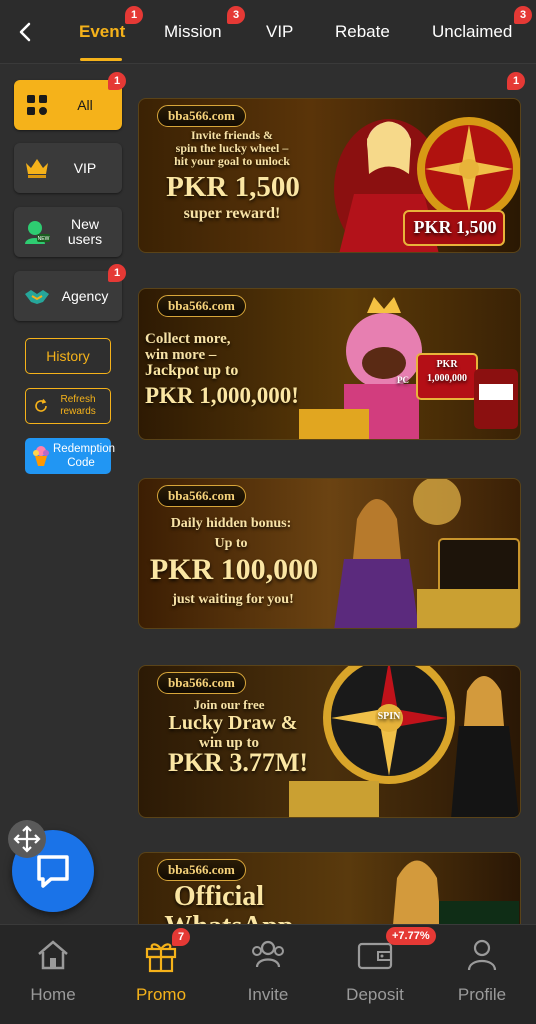  Describe the element at coordinates (134, 15) in the screenshot. I see `tab-event-badge: 1` at that location.